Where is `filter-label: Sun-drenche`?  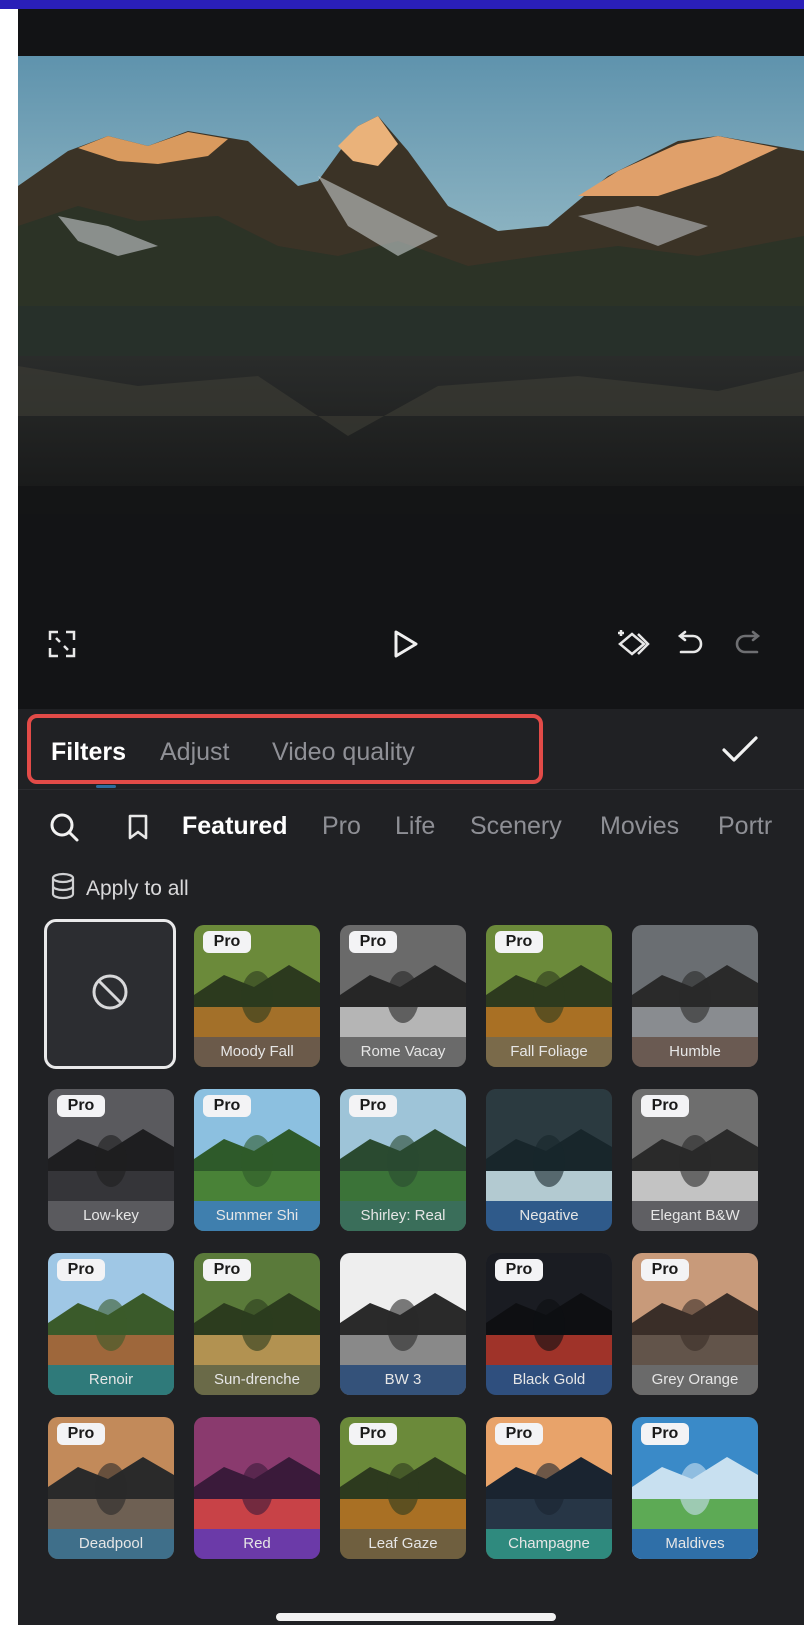
filter-label: Sun-drenche is located at coordinates (257, 1380).